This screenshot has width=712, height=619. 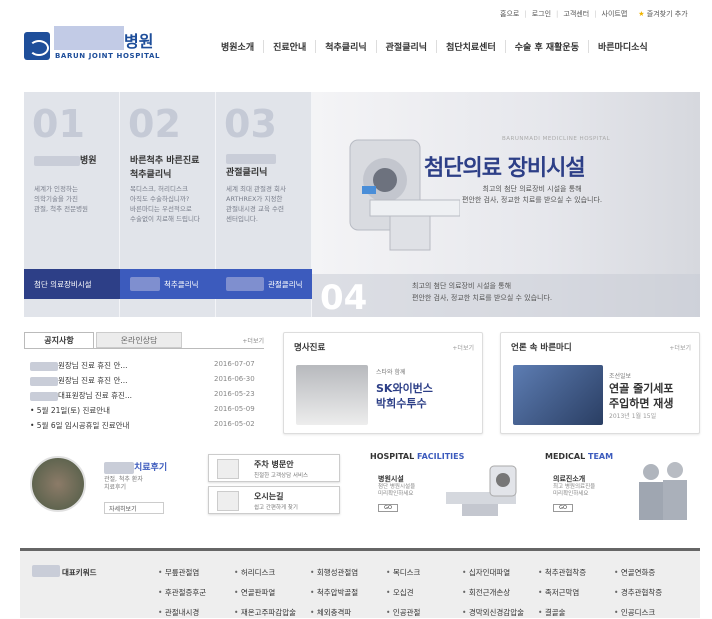 What do you see at coordinates (289, 46) in the screenshot?
I see `nav-guide: 진료안내` at bounding box center [289, 46].